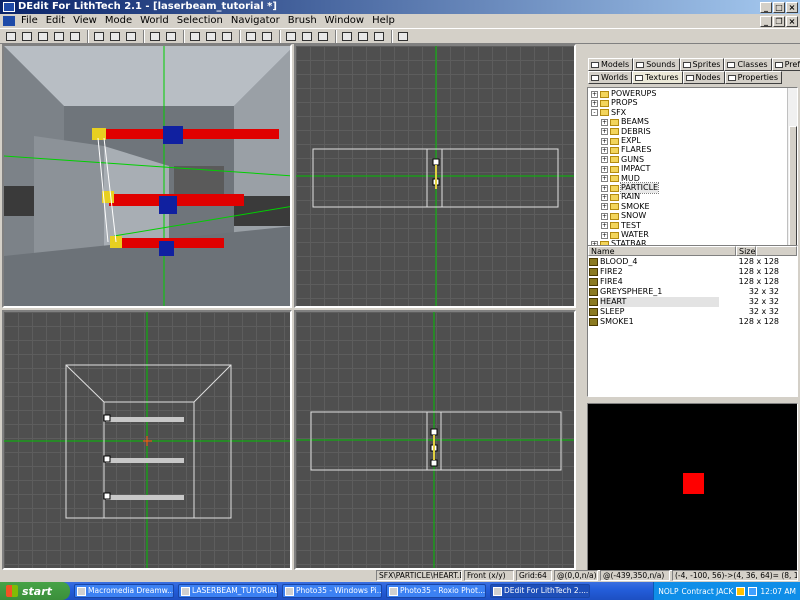 This screenshot has height=600, width=800. What do you see at coordinates (684, 272) in the screenshot?
I see `texture-row: FIRE2 128 x 128` at bounding box center [684, 272].